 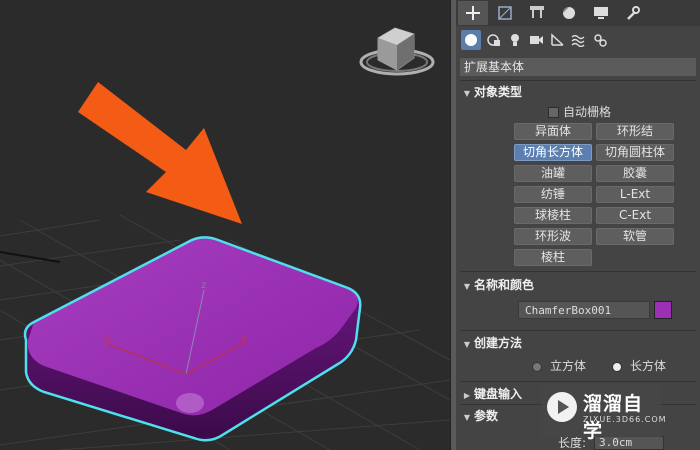 What do you see at coordinates (498, 343) in the screenshot?
I see `rollout-creation-method-title: 创建方法` at bounding box center [498, 343].